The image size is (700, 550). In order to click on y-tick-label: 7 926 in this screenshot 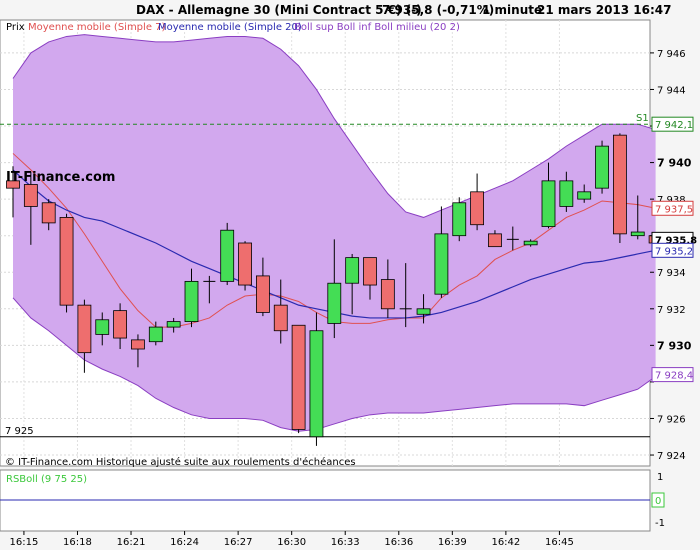, I will do `click(671, 419)`.